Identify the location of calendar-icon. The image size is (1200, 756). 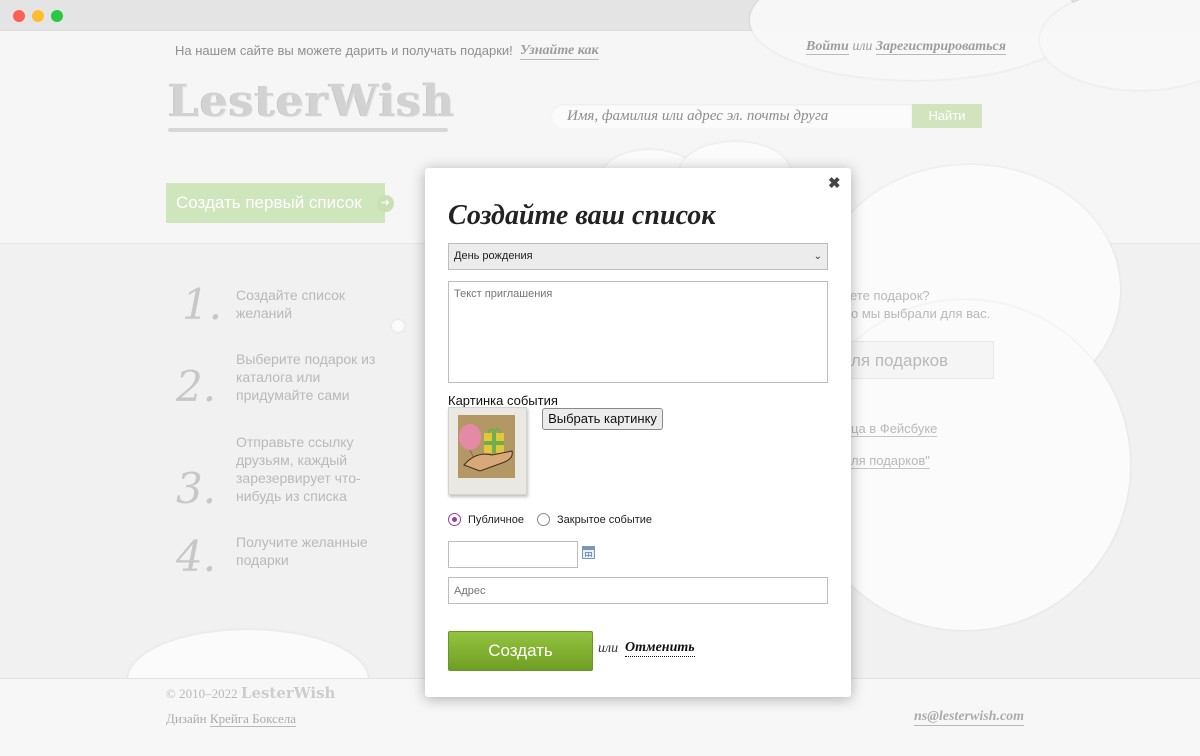
(588, 552).